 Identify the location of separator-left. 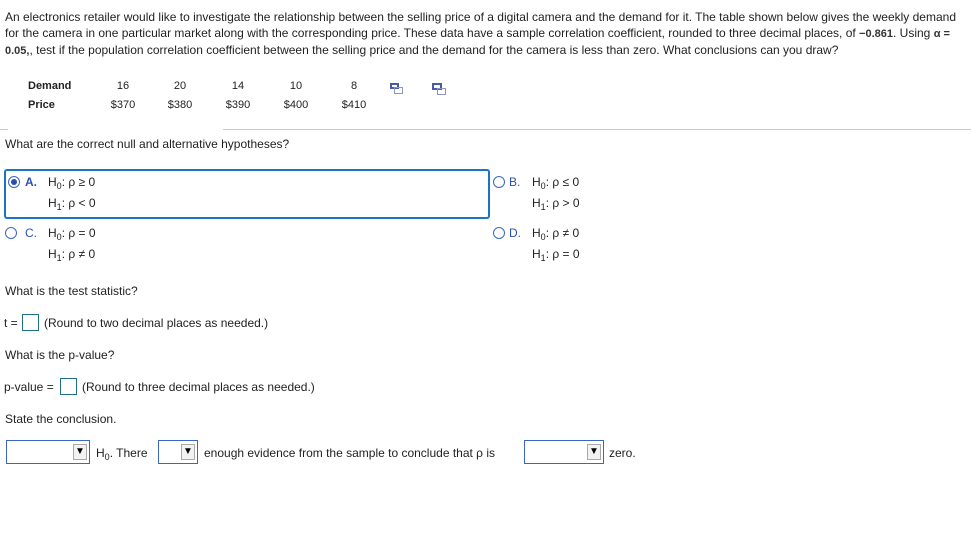
(4, 129).